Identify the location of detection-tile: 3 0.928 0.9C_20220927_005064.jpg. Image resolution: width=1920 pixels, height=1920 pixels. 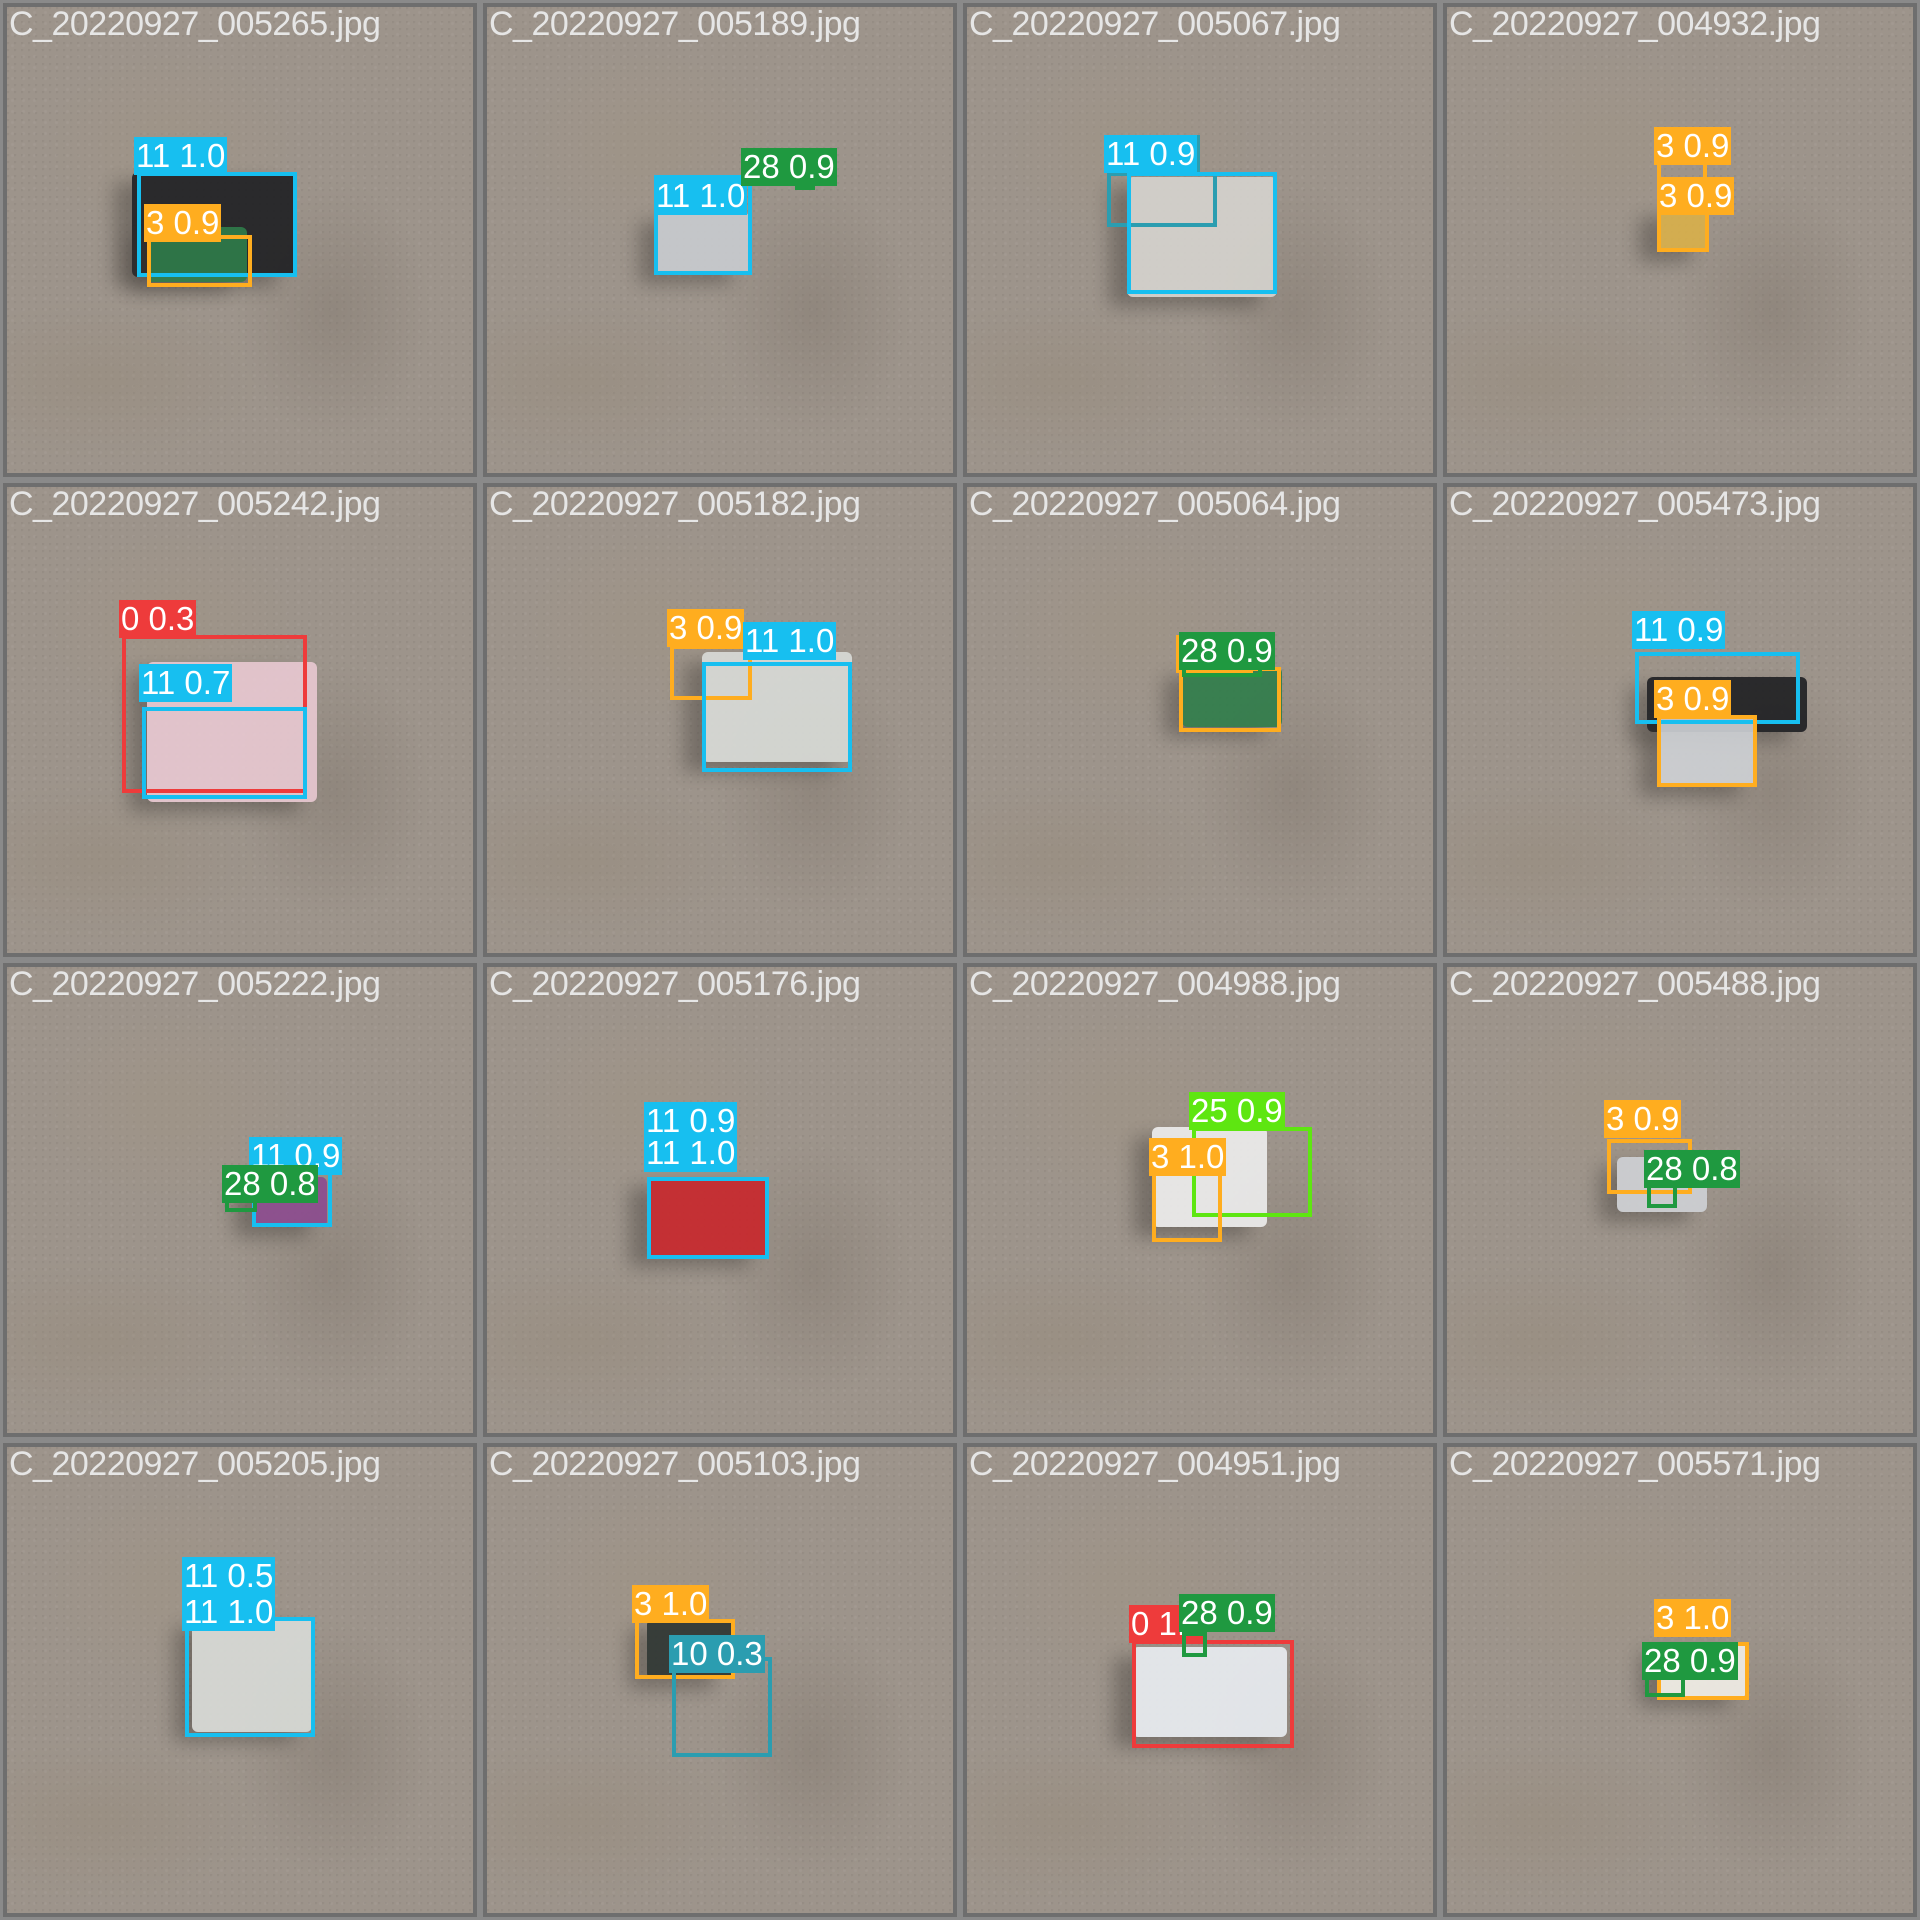
(1200, 720).